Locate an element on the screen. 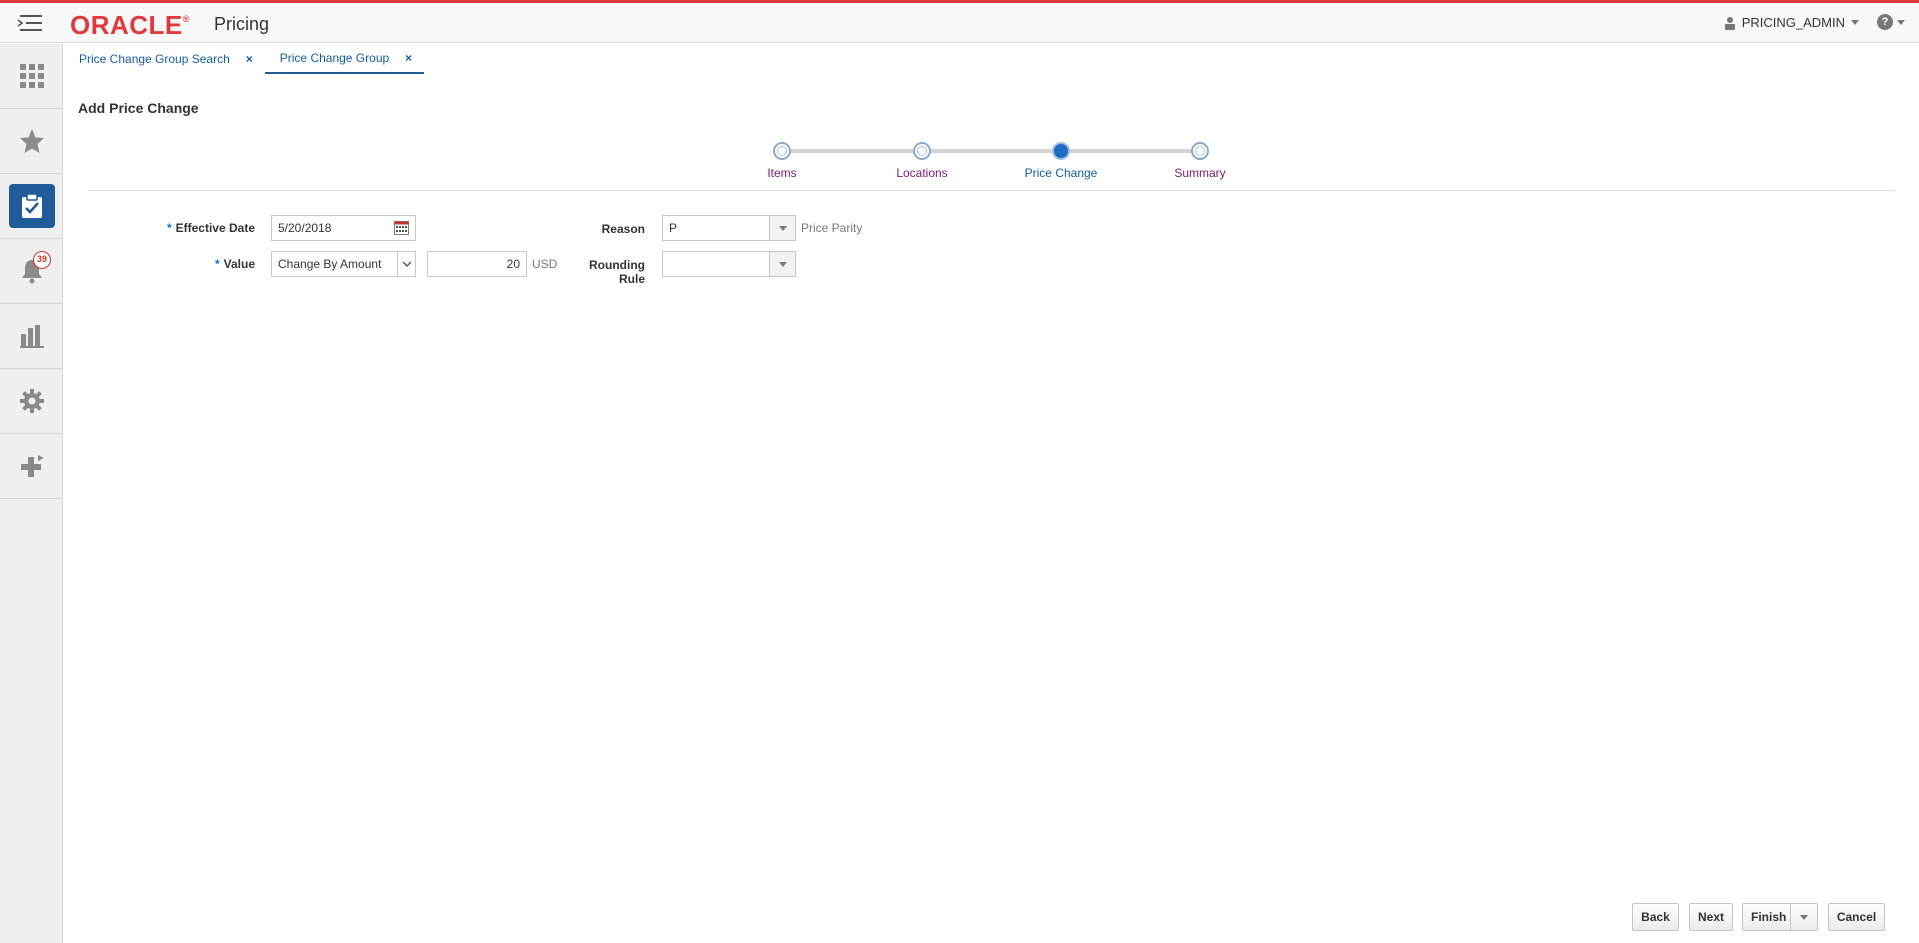 The width and height of the screenshot is (1919, 943). reason-label: Reason is located at coordinates (623, 229).